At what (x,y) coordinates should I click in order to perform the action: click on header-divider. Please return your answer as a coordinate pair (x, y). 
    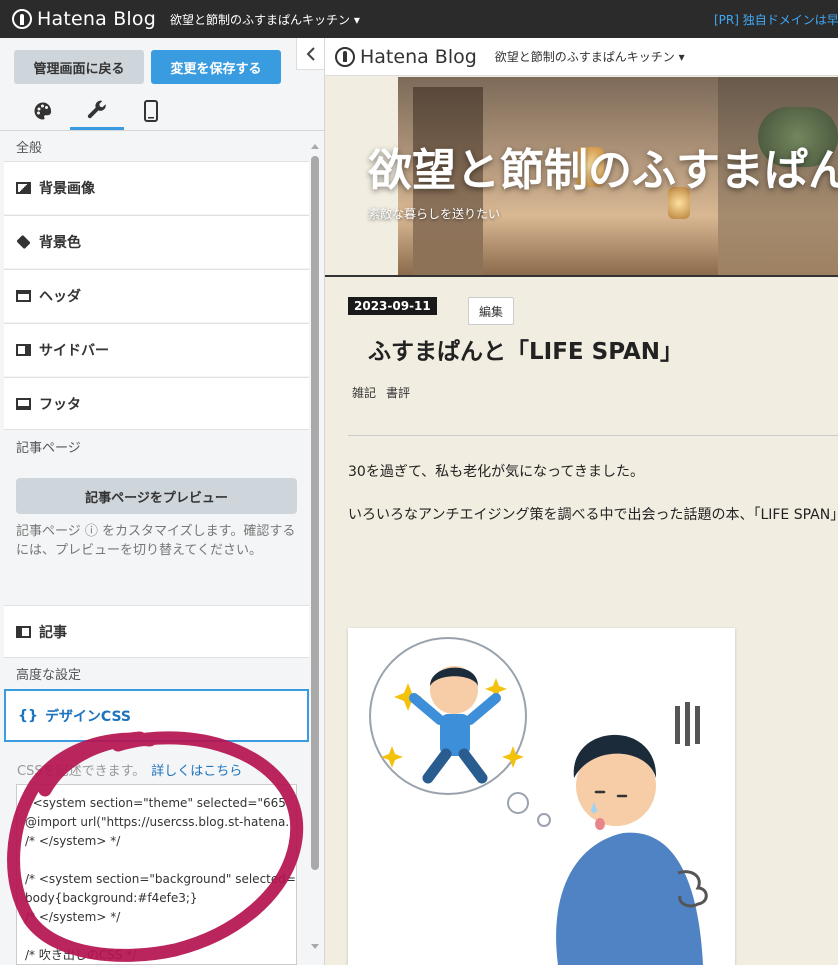
    Looking at the image, I should click on (581, 276).